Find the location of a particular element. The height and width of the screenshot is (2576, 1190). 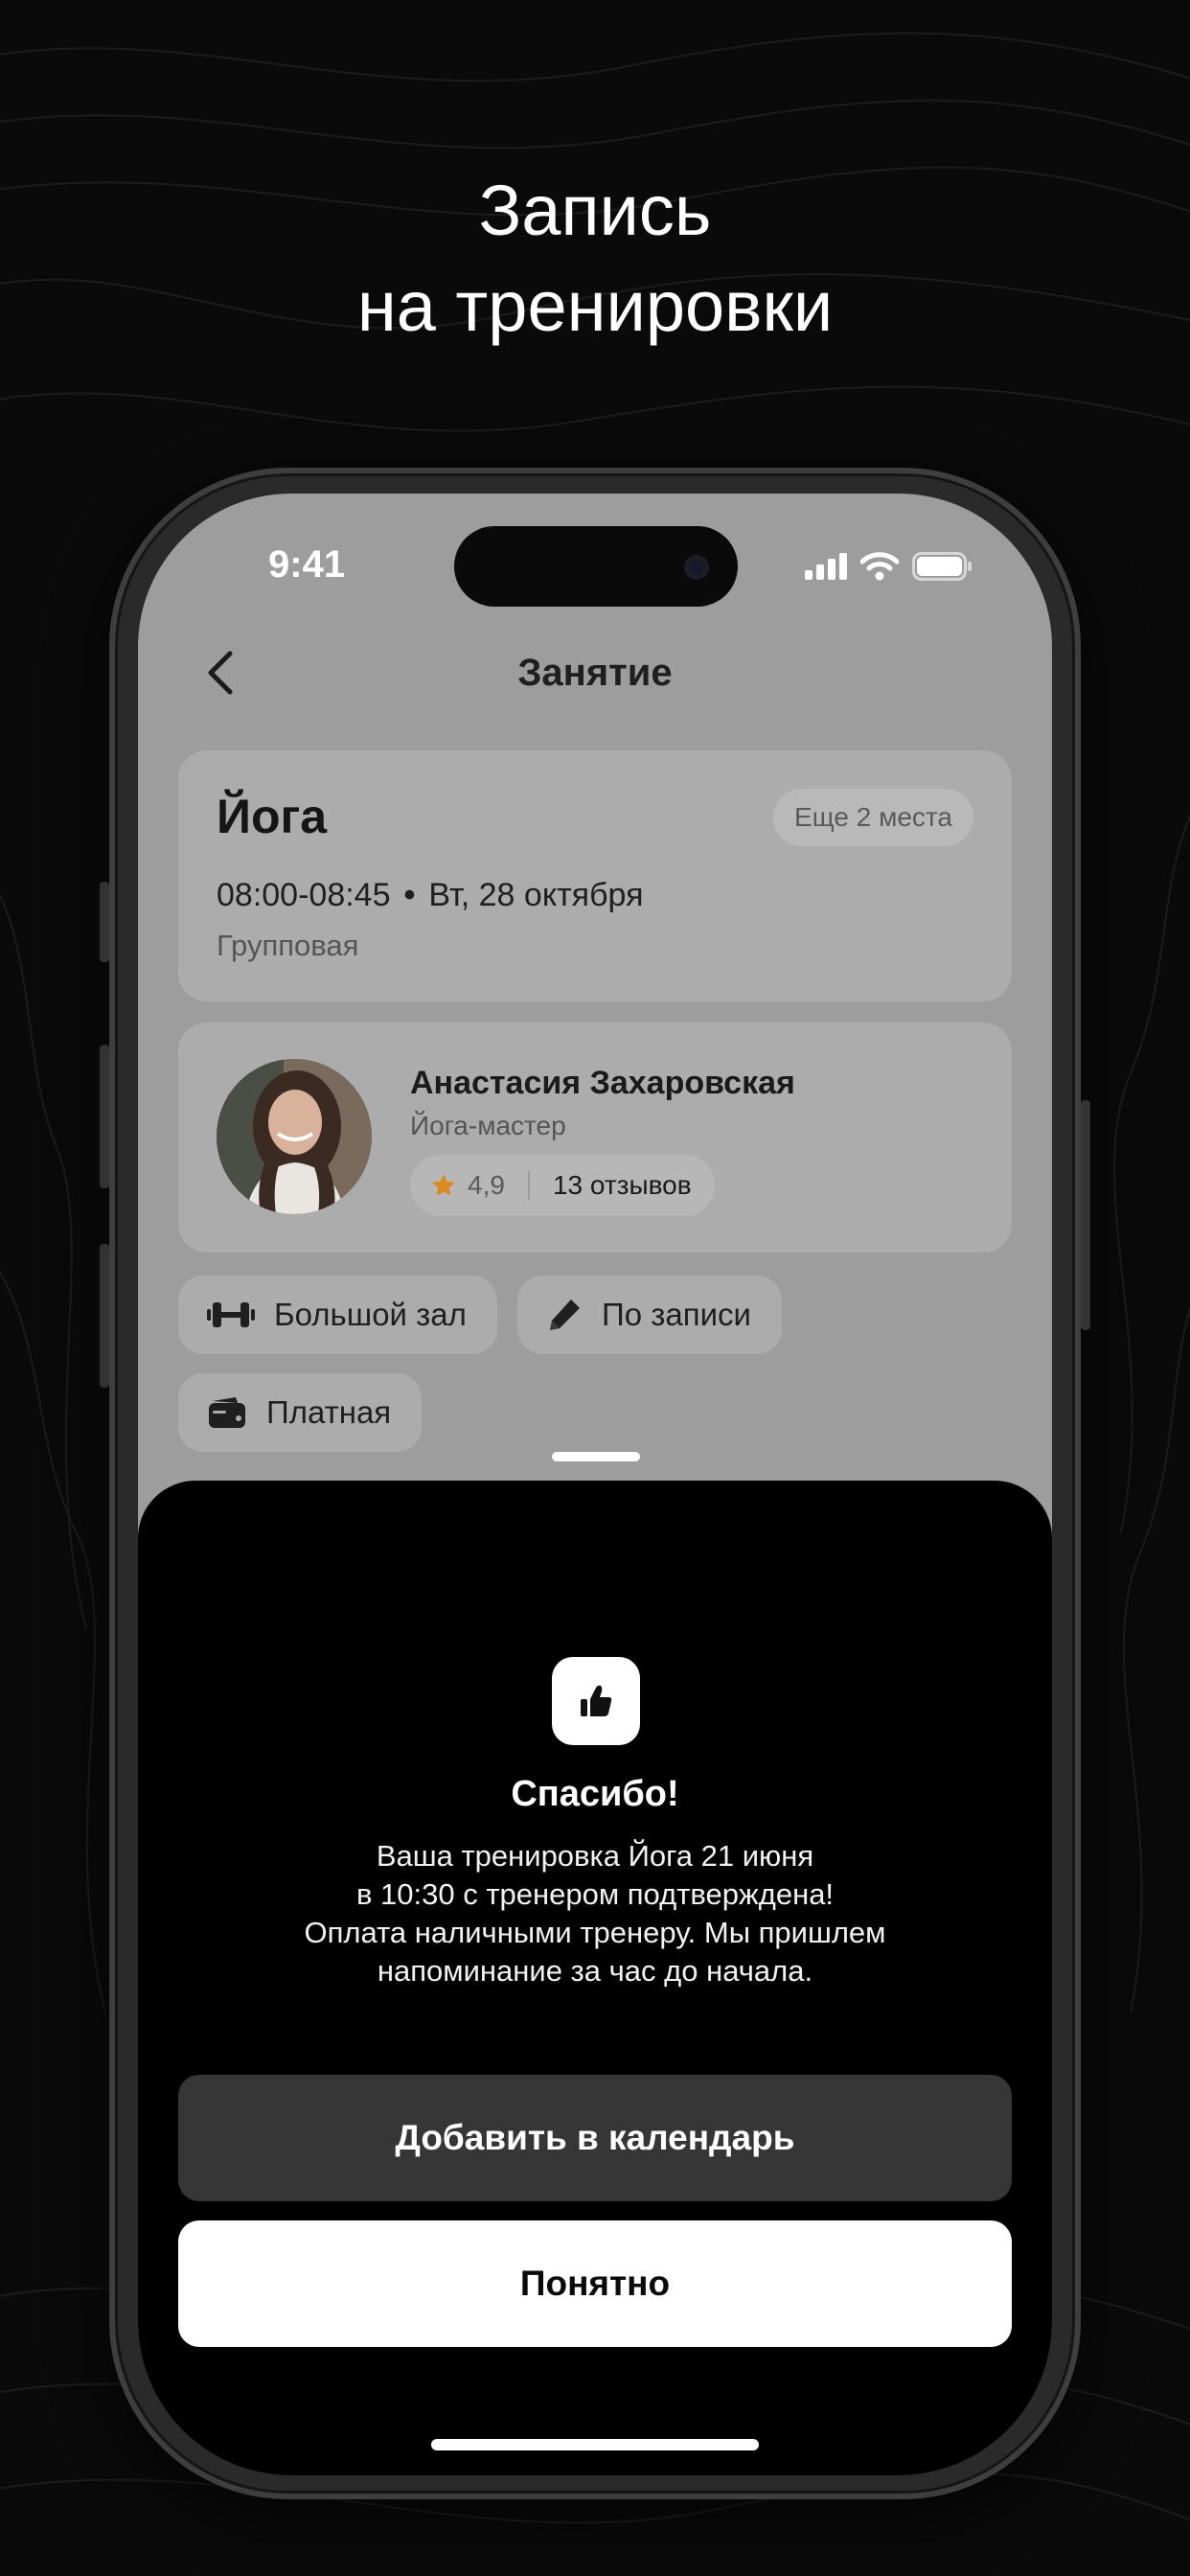

phone-action-button is located at coordinates (105, 922).